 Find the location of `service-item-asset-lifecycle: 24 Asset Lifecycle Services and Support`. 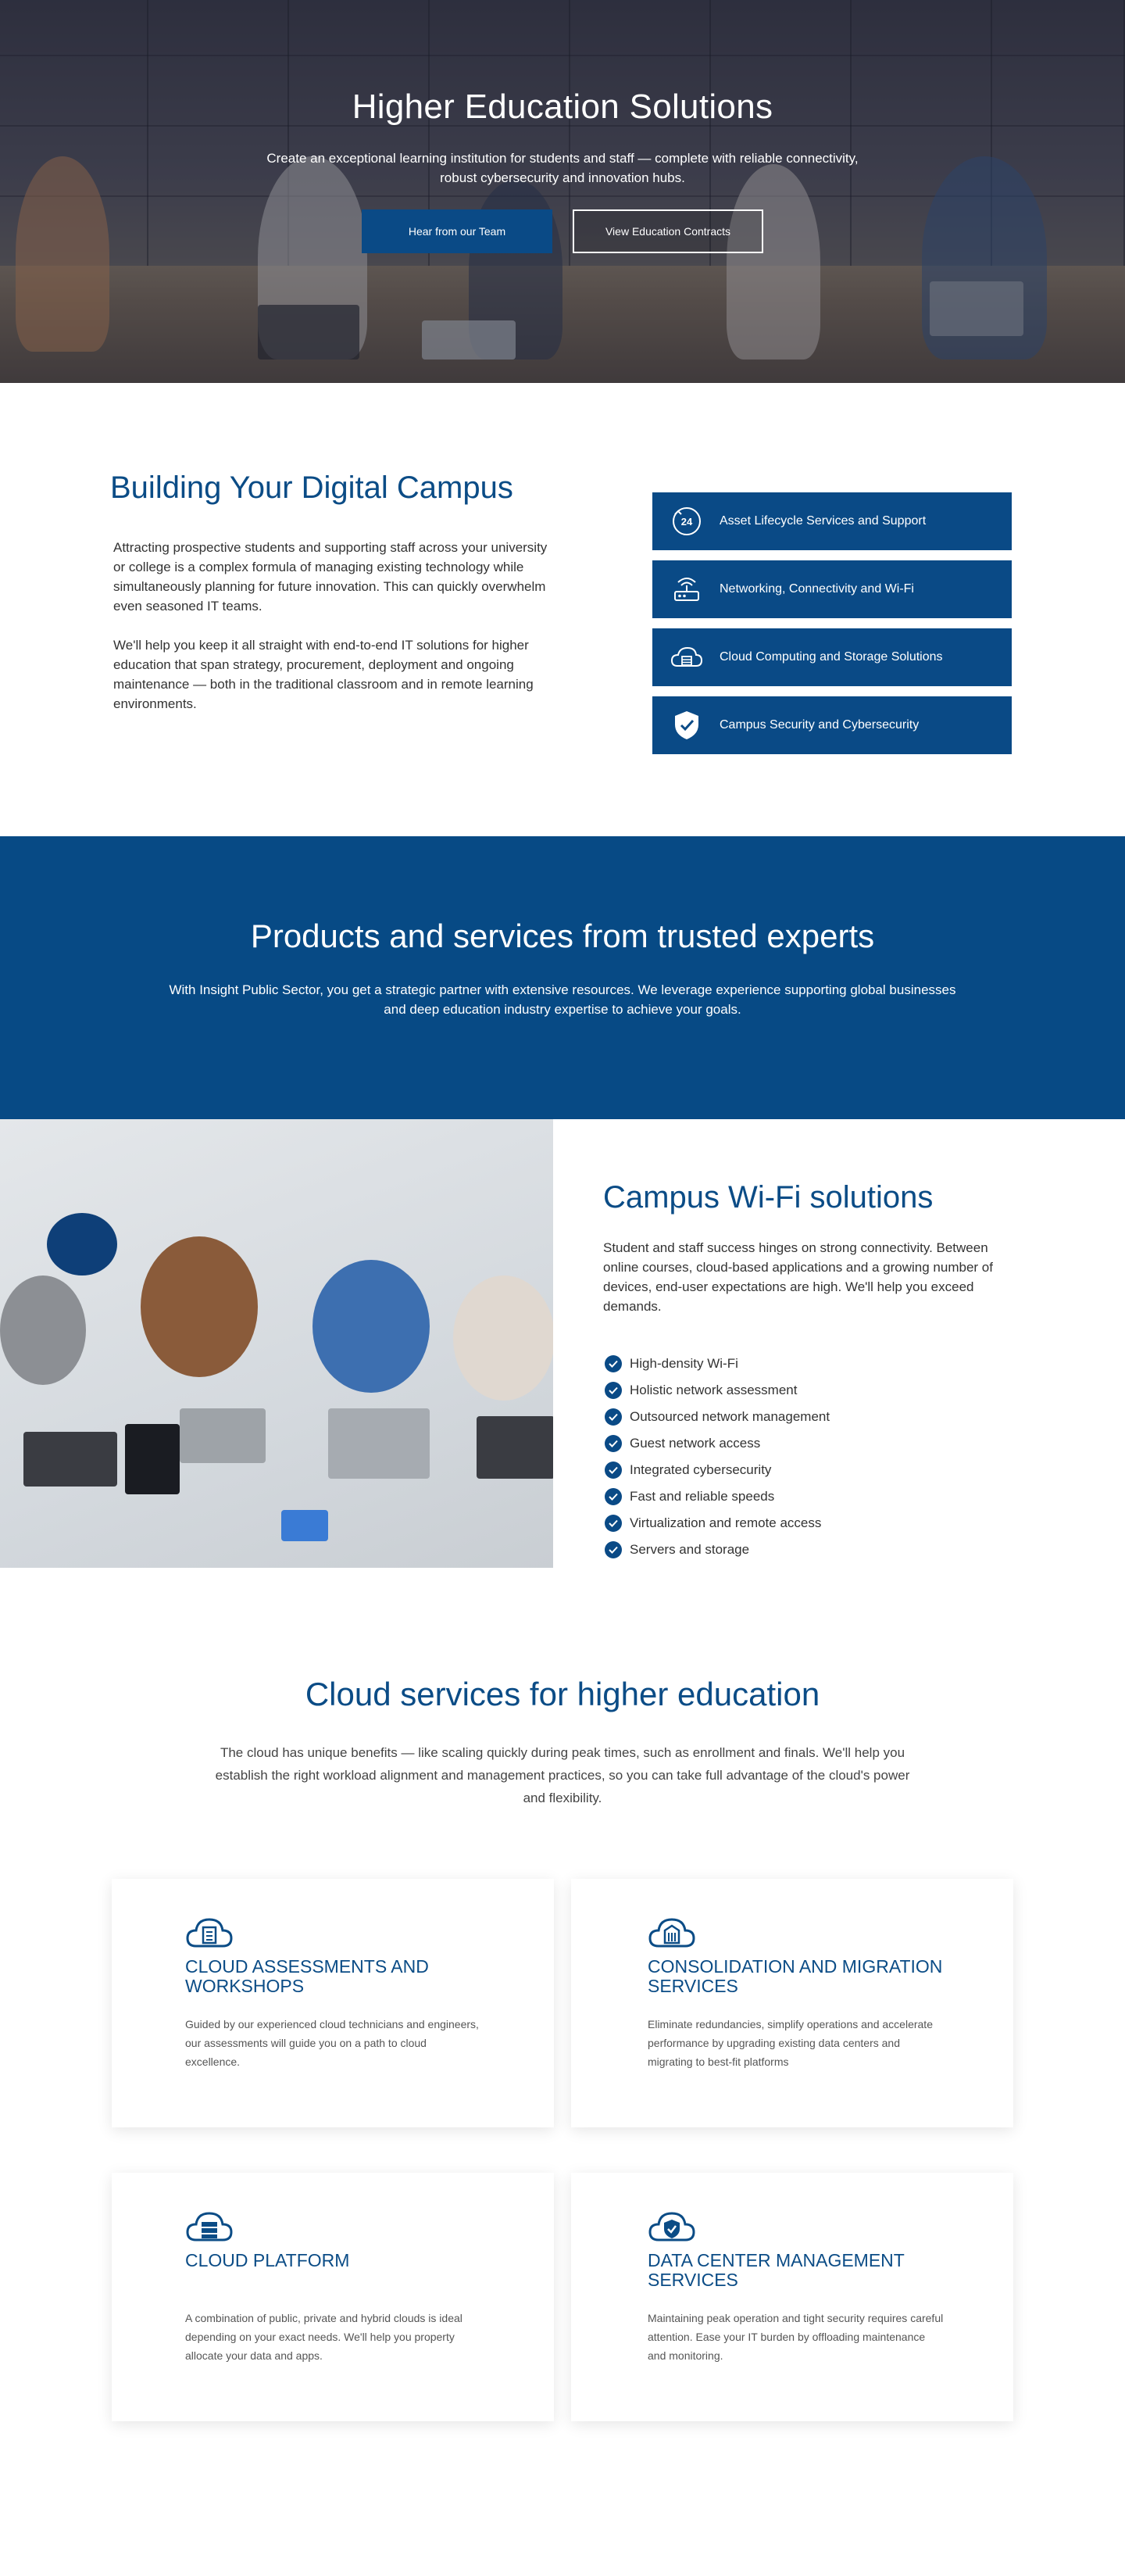

service-item-asset-lifecycle: 24 Asset Lifecycle Services and Support is located at coordinates (832, 521).